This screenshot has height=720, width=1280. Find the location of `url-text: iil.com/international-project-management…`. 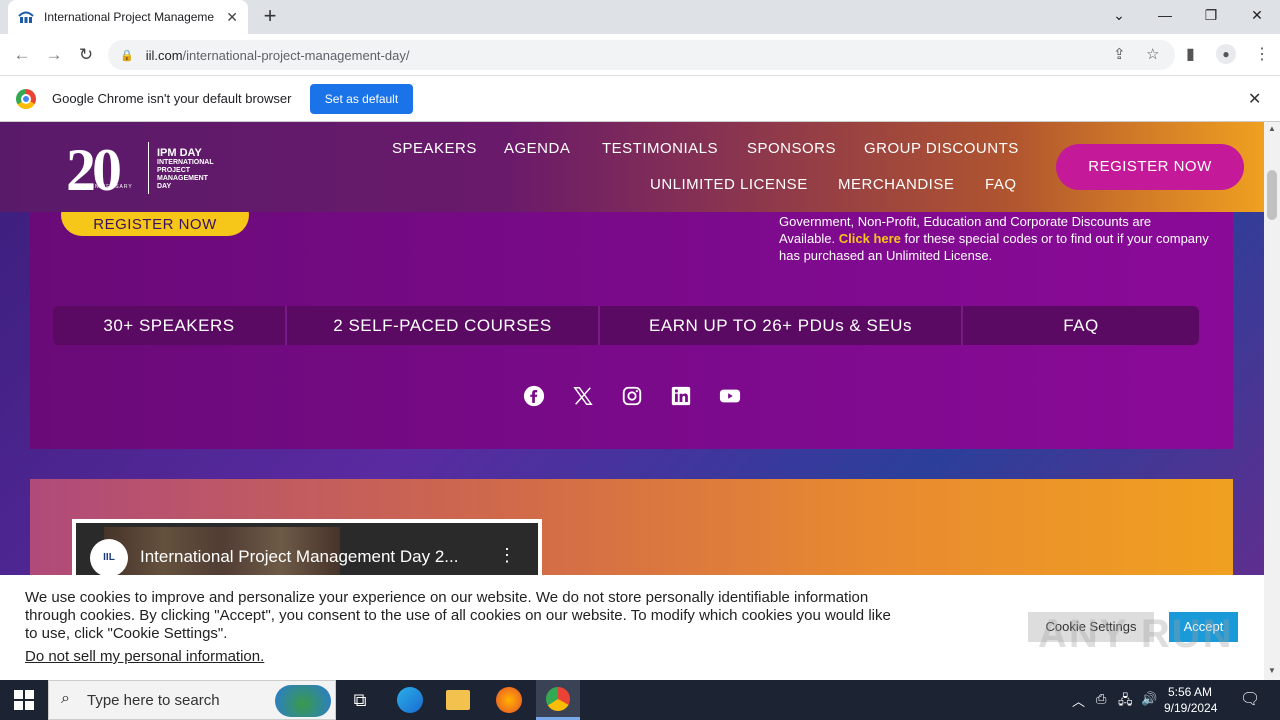

url-text: iil.com/international-project-management… is located at coordinates (278, 55).